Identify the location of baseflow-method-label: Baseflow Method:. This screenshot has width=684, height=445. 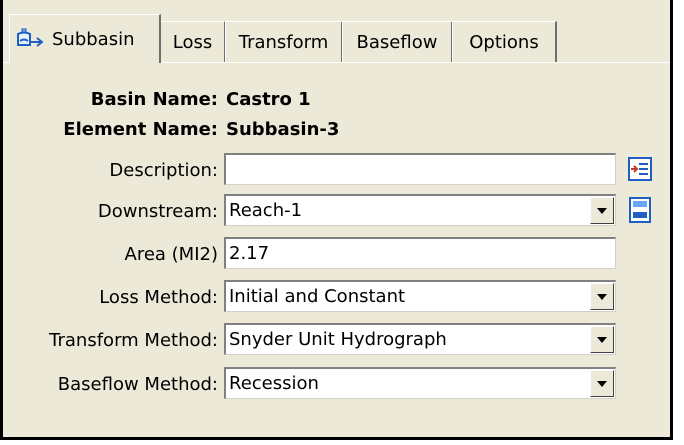
(137, 384).